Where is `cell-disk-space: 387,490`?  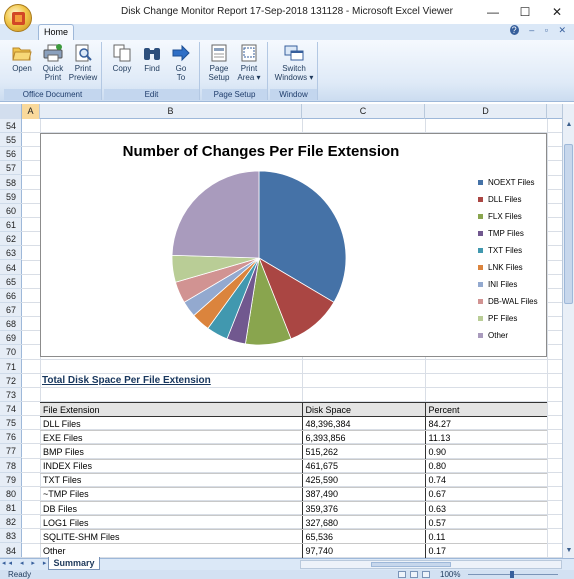
cell-disk-space: 387,490 is located at coordinates (364, 494).